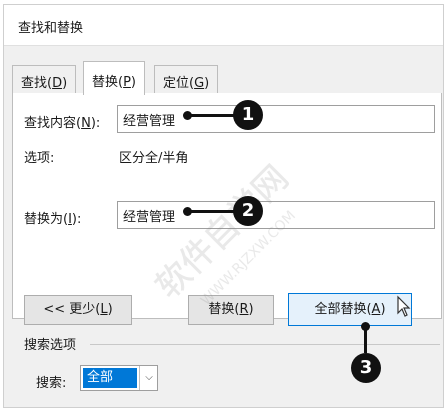 The height and width of the screenshot is (411, 447). I want to click on search-options-group-label: 搜索选项, so click(50, 345).